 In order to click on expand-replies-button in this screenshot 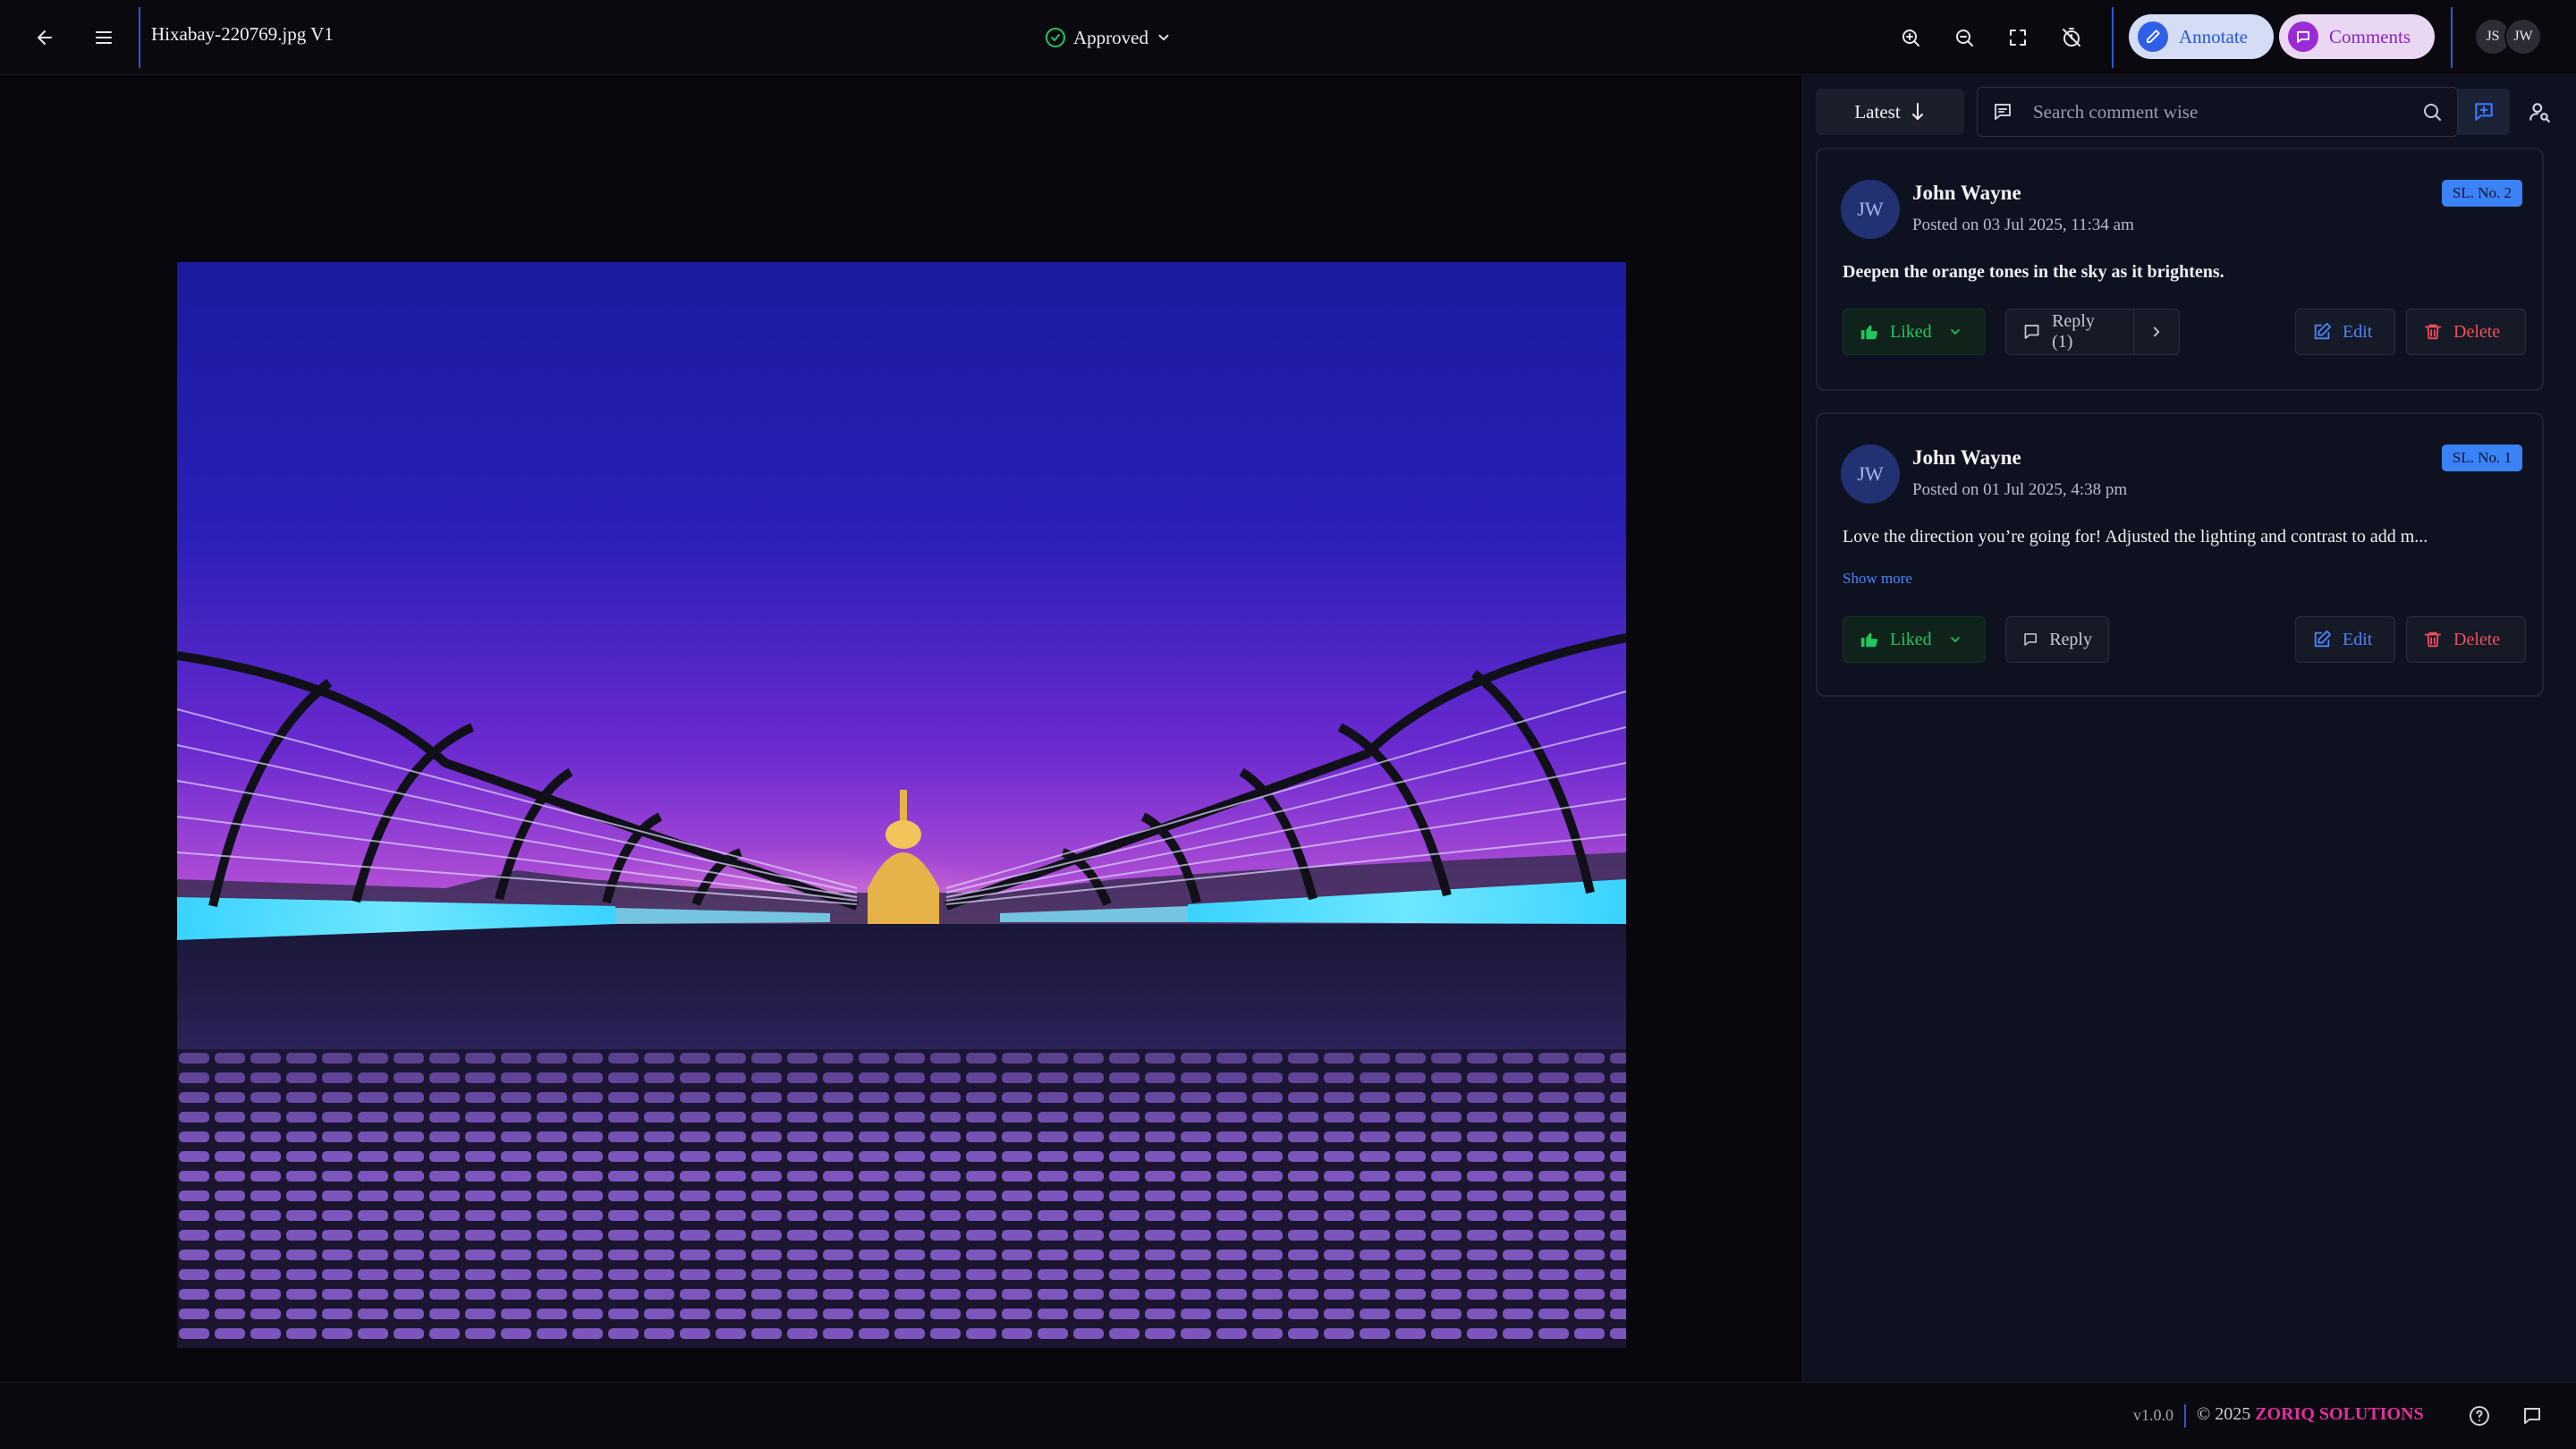, I will do `click(2156, 332)`.